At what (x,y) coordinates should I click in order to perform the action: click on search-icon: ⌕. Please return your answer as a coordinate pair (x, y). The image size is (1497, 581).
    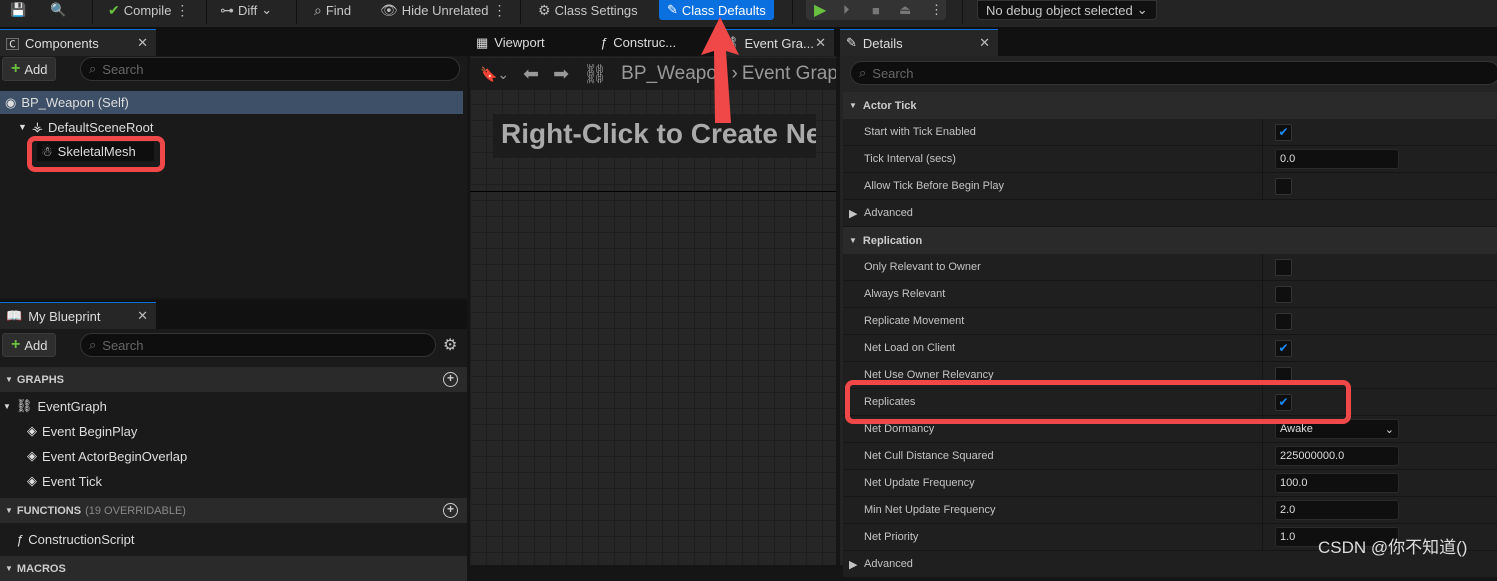
    Looking at the image, I should click on (93, 68).